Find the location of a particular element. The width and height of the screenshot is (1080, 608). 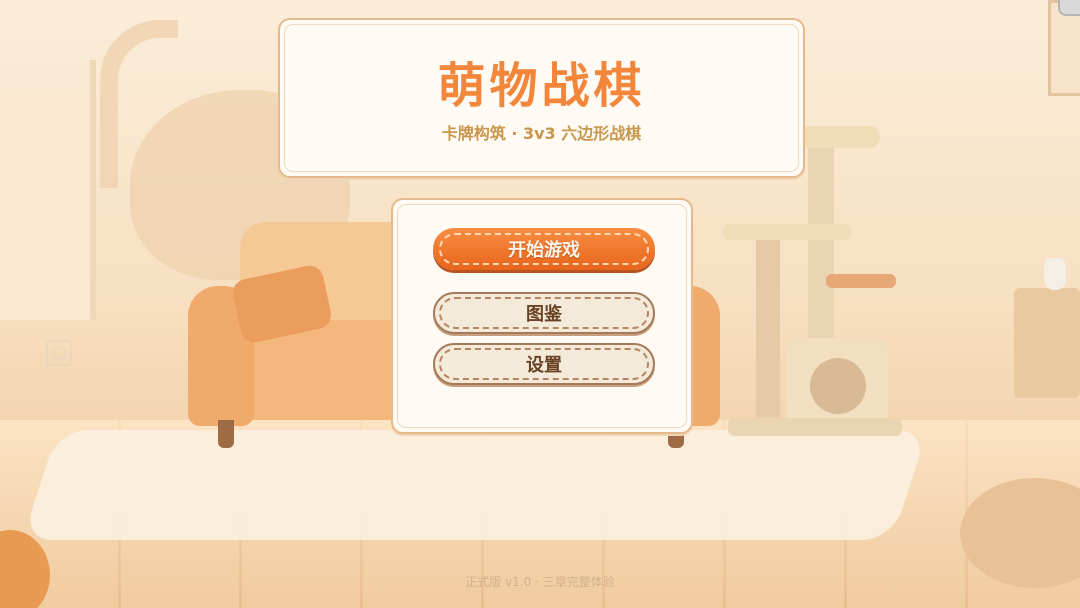

corner-button is located at coordinates (1069, 8).